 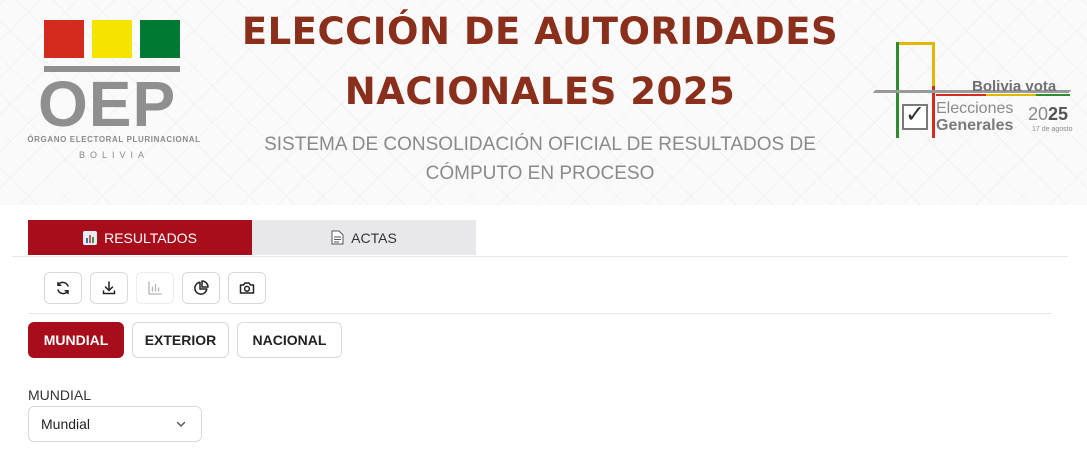 What do you see at coordinates (76, 340) in the screenshot?
I see `scope-button-mundial: MUNDIAL` at bounding box center [76, 340].